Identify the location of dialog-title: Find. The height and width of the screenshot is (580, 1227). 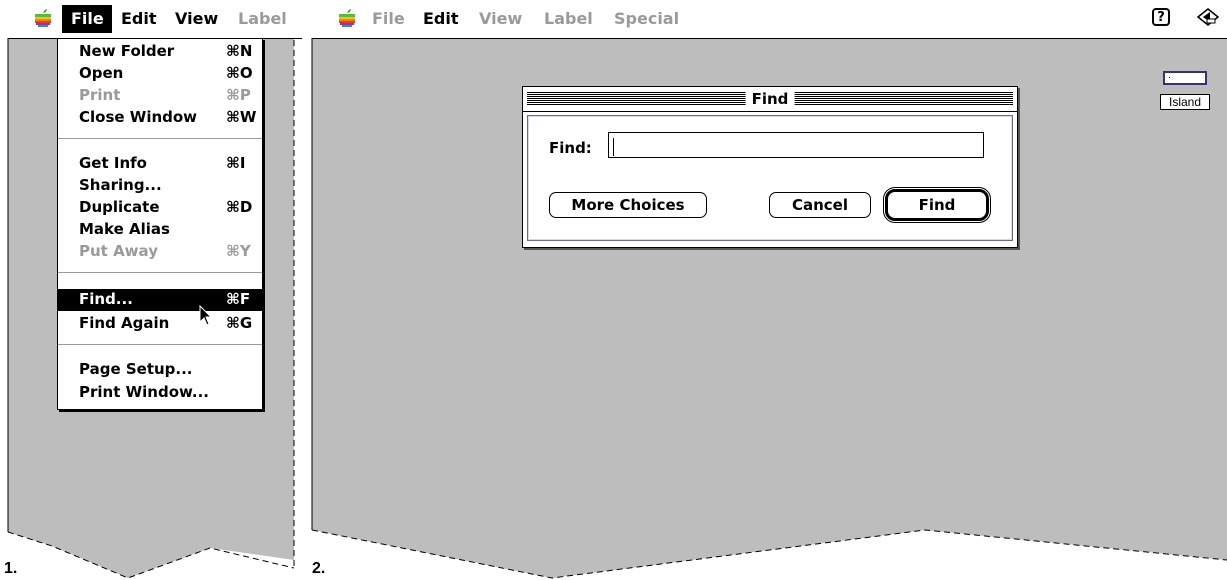
(770, 99).